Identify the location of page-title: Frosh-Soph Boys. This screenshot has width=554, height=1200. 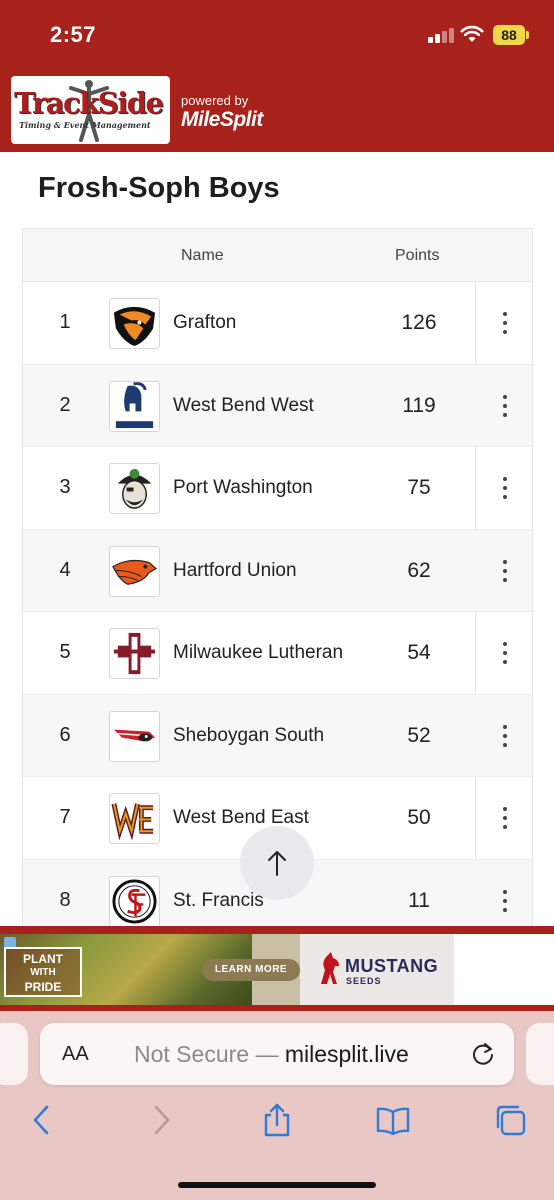
(159, 188).